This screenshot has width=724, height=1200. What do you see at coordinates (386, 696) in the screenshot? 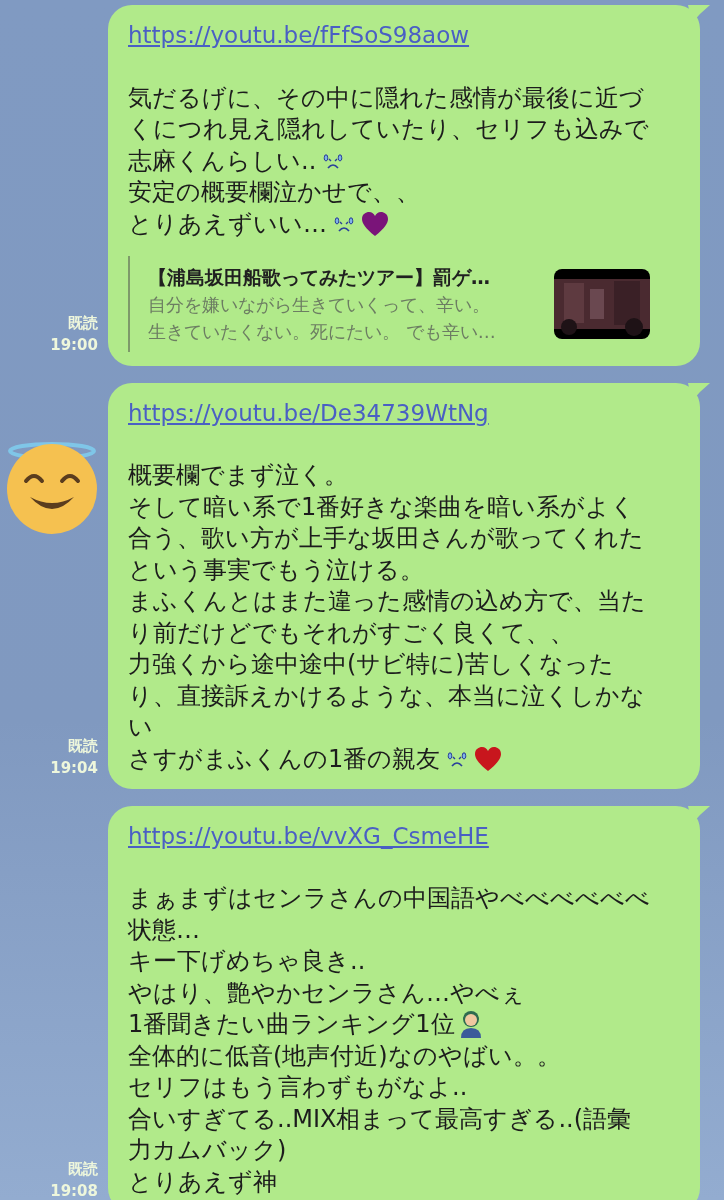
I see `message-text: り、直接訴えかけるような、本当に泣くしかな` at bounding box center [386, 696].